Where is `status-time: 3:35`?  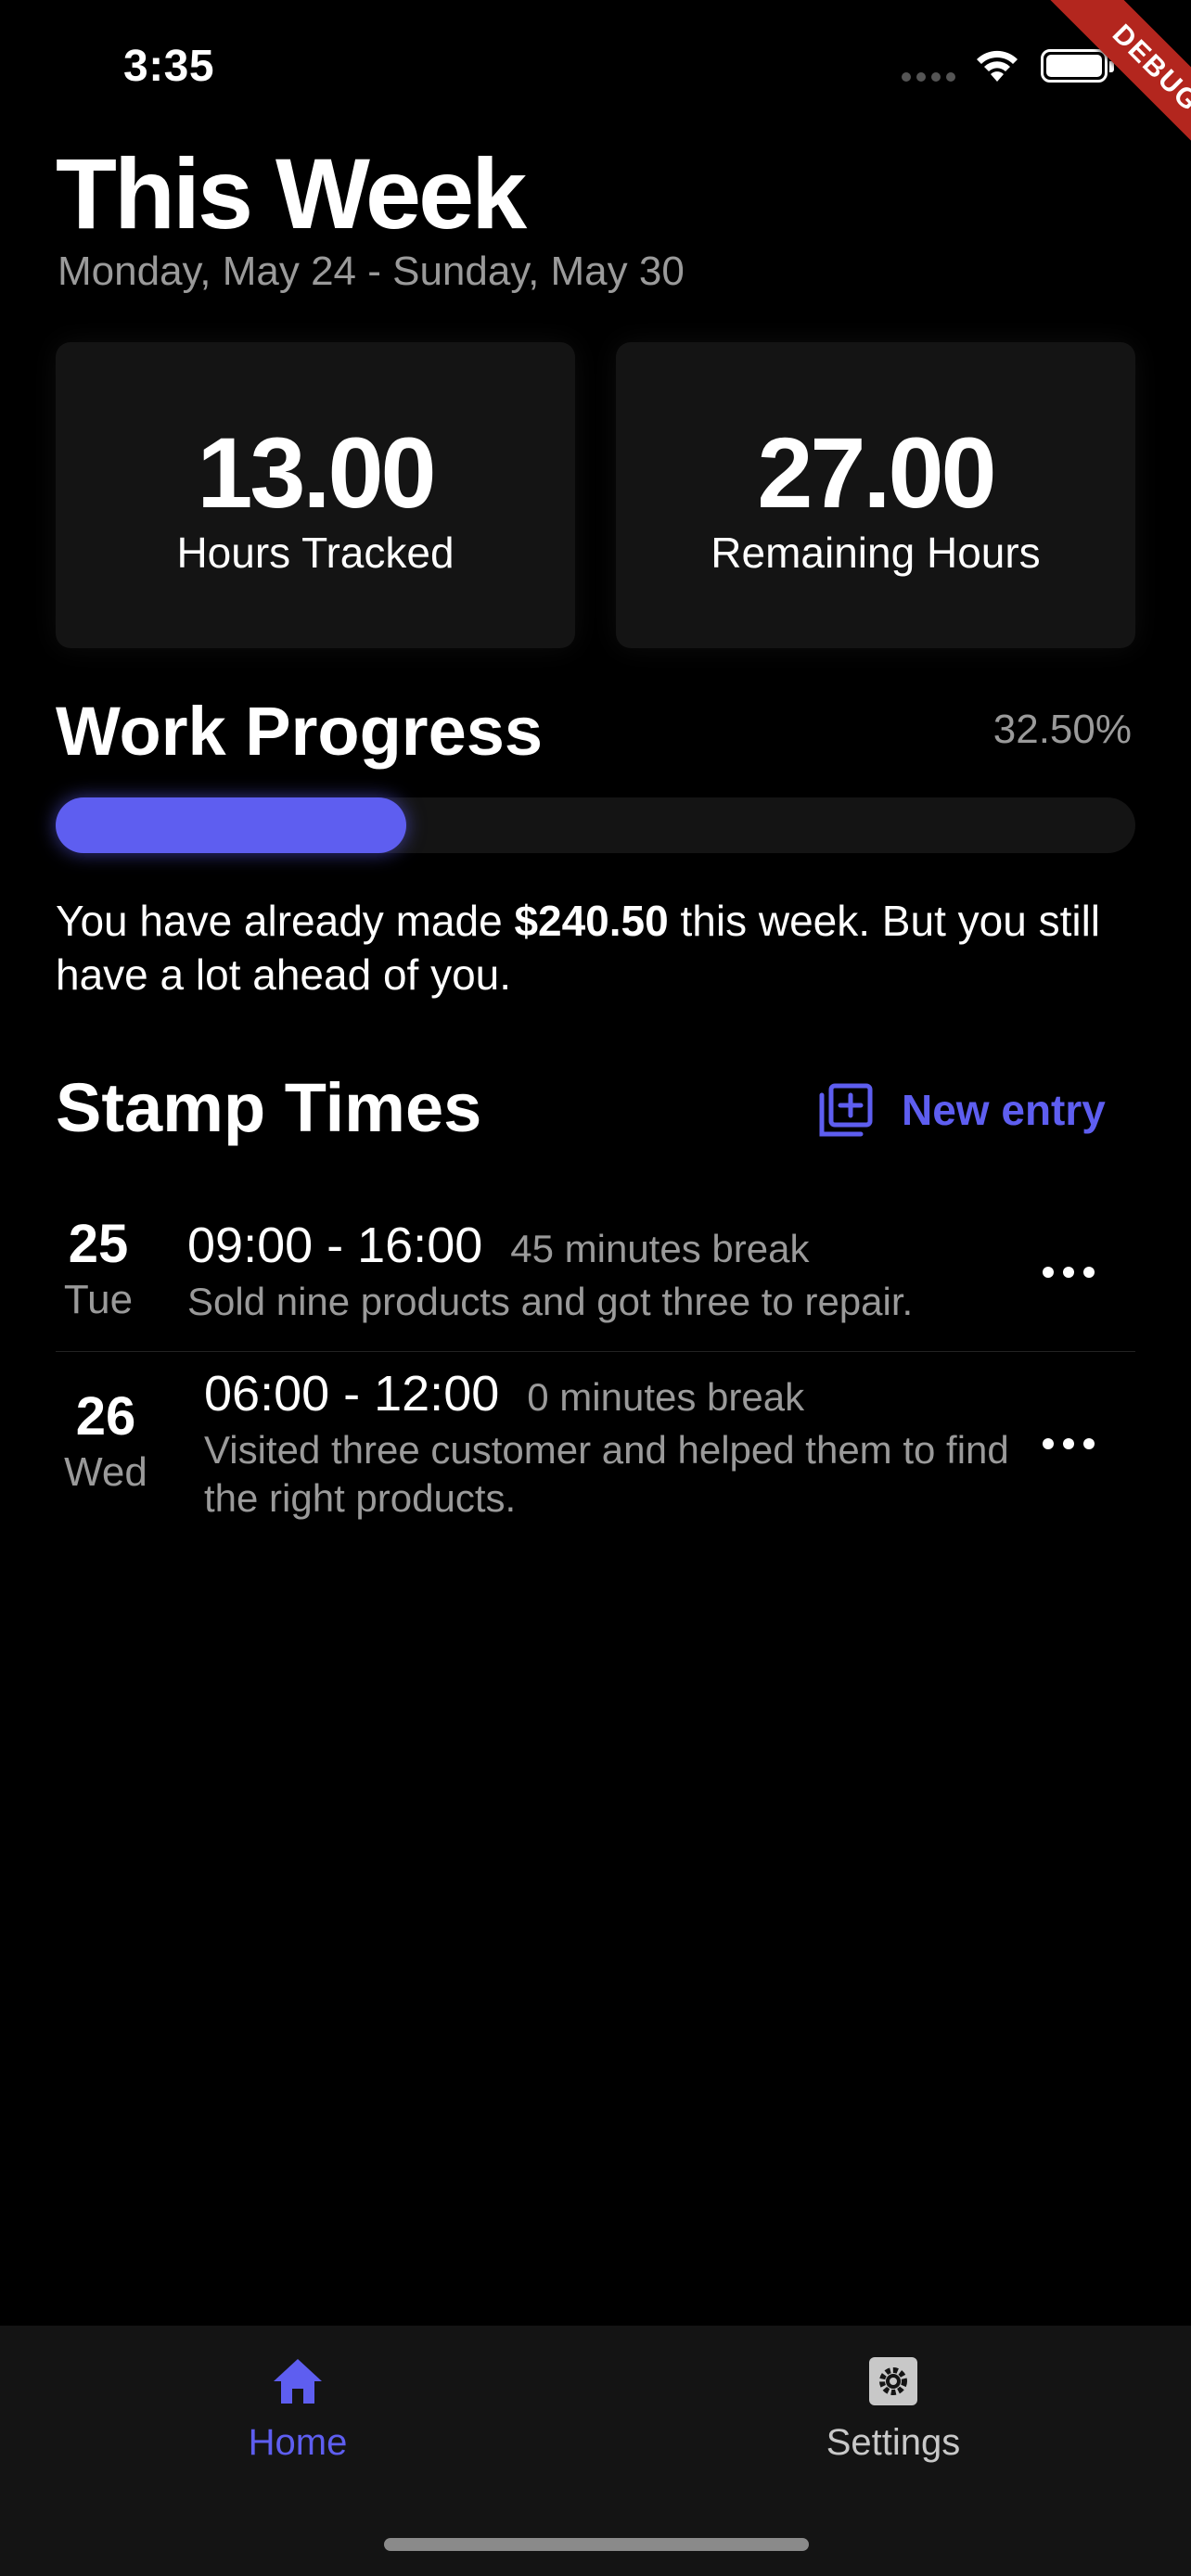 status-time: 3:35 is located at coordinates (169, 66).